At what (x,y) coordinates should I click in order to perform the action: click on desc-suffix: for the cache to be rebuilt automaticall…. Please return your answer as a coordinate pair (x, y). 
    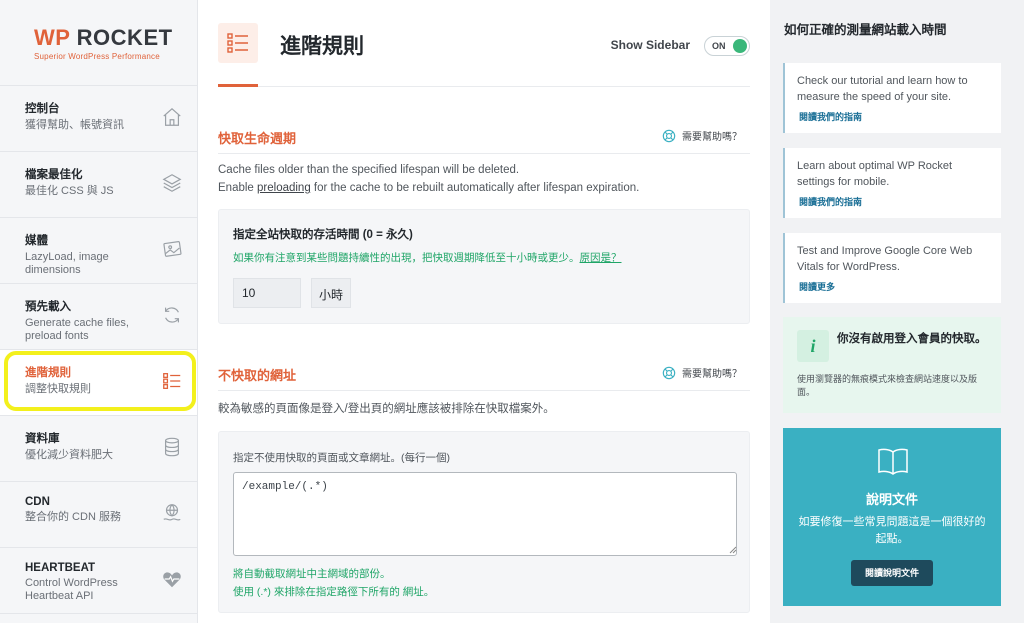
    Looking at the image, I should click on (475, 188).